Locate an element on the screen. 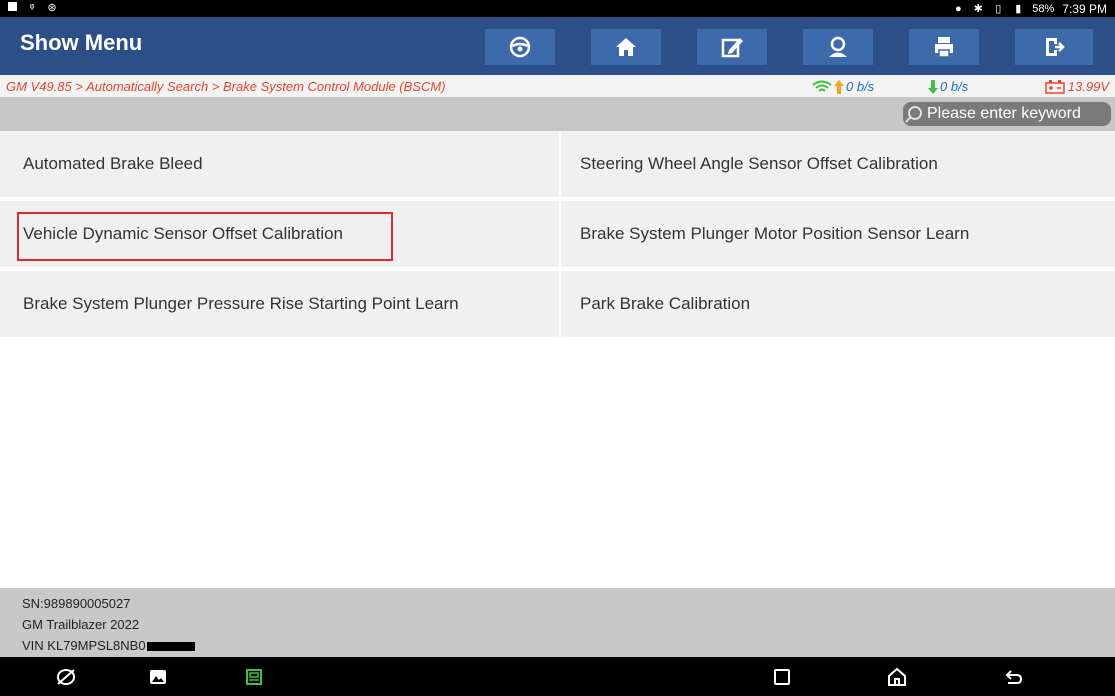  page-title: Show Menu is located at coordinates (81, 42).